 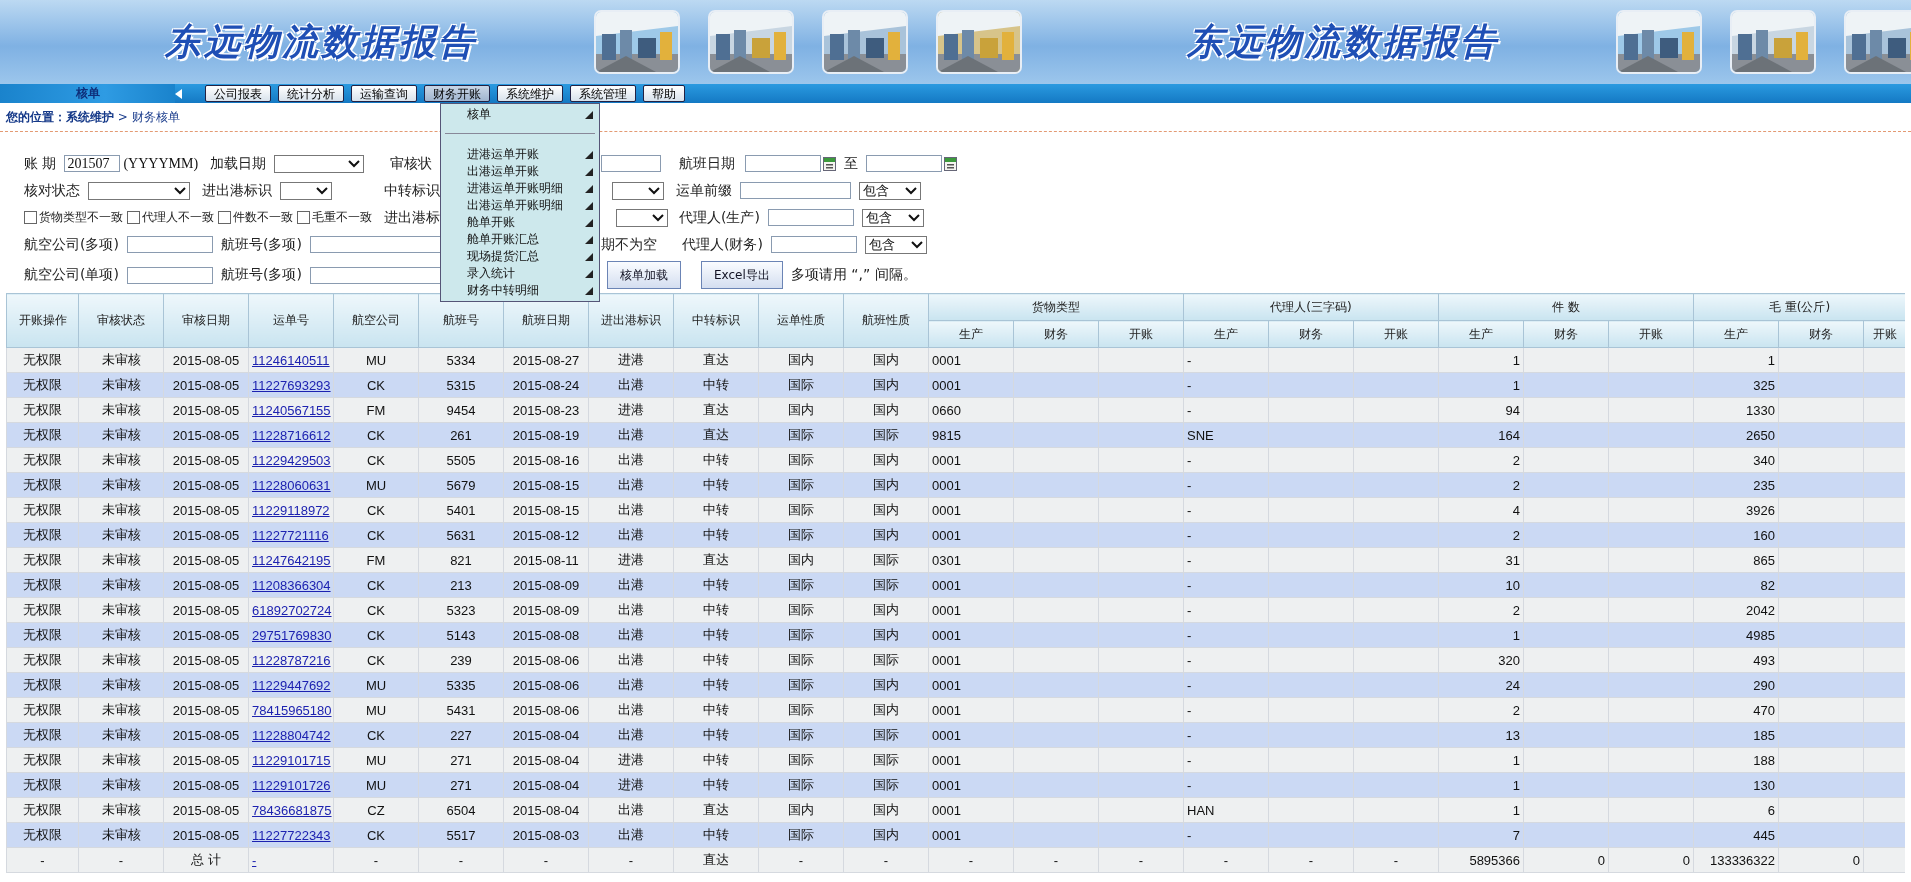 I want to click on checkbox-label: 件数不一致, so click(x=263, y=217).